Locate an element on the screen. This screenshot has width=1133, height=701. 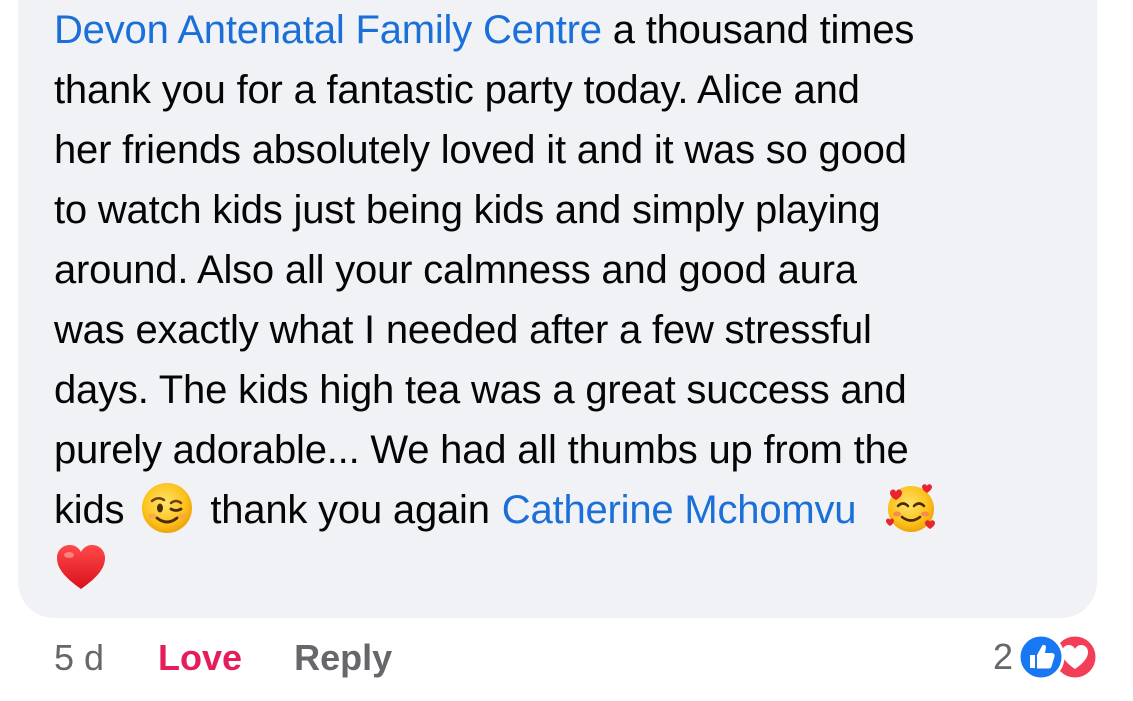
comment-line: kids thank you again Catherine Mchomvu is located at coordinates (559, 510).